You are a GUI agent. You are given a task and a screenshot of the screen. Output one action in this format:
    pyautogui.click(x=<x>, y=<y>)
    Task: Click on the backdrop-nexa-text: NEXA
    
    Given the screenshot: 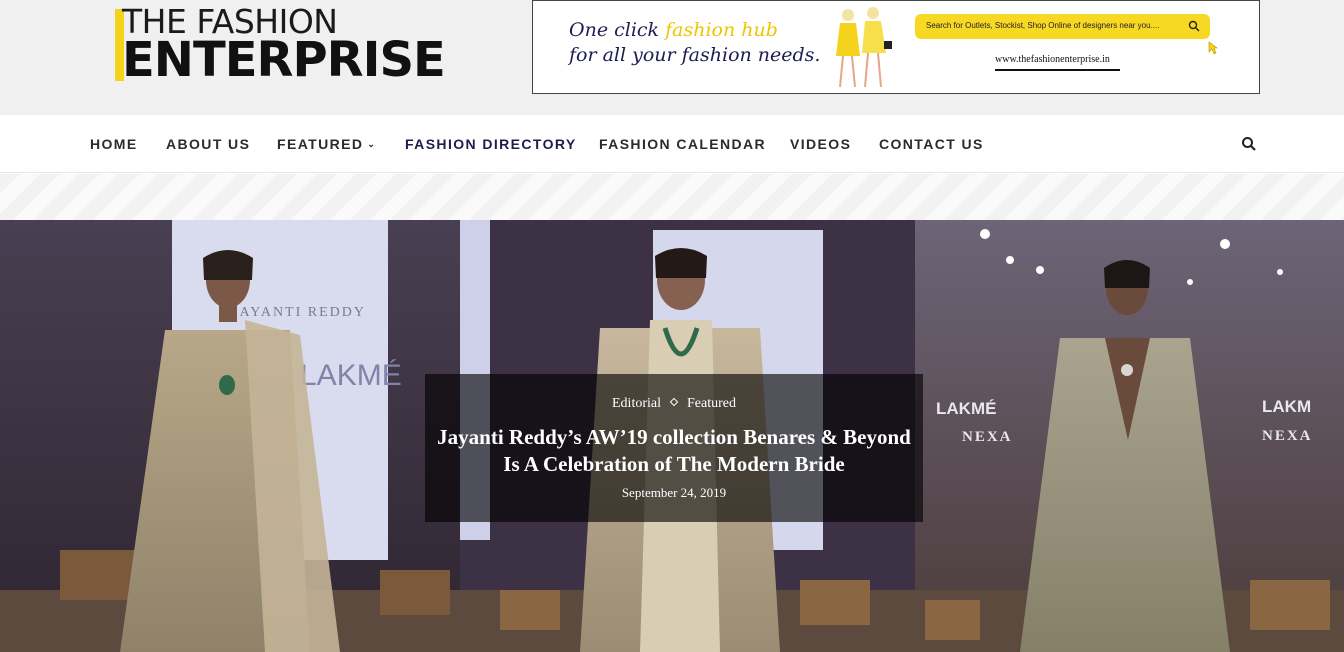 What is the action you would take?
    pyautogui.click(x=987, y=437)
    